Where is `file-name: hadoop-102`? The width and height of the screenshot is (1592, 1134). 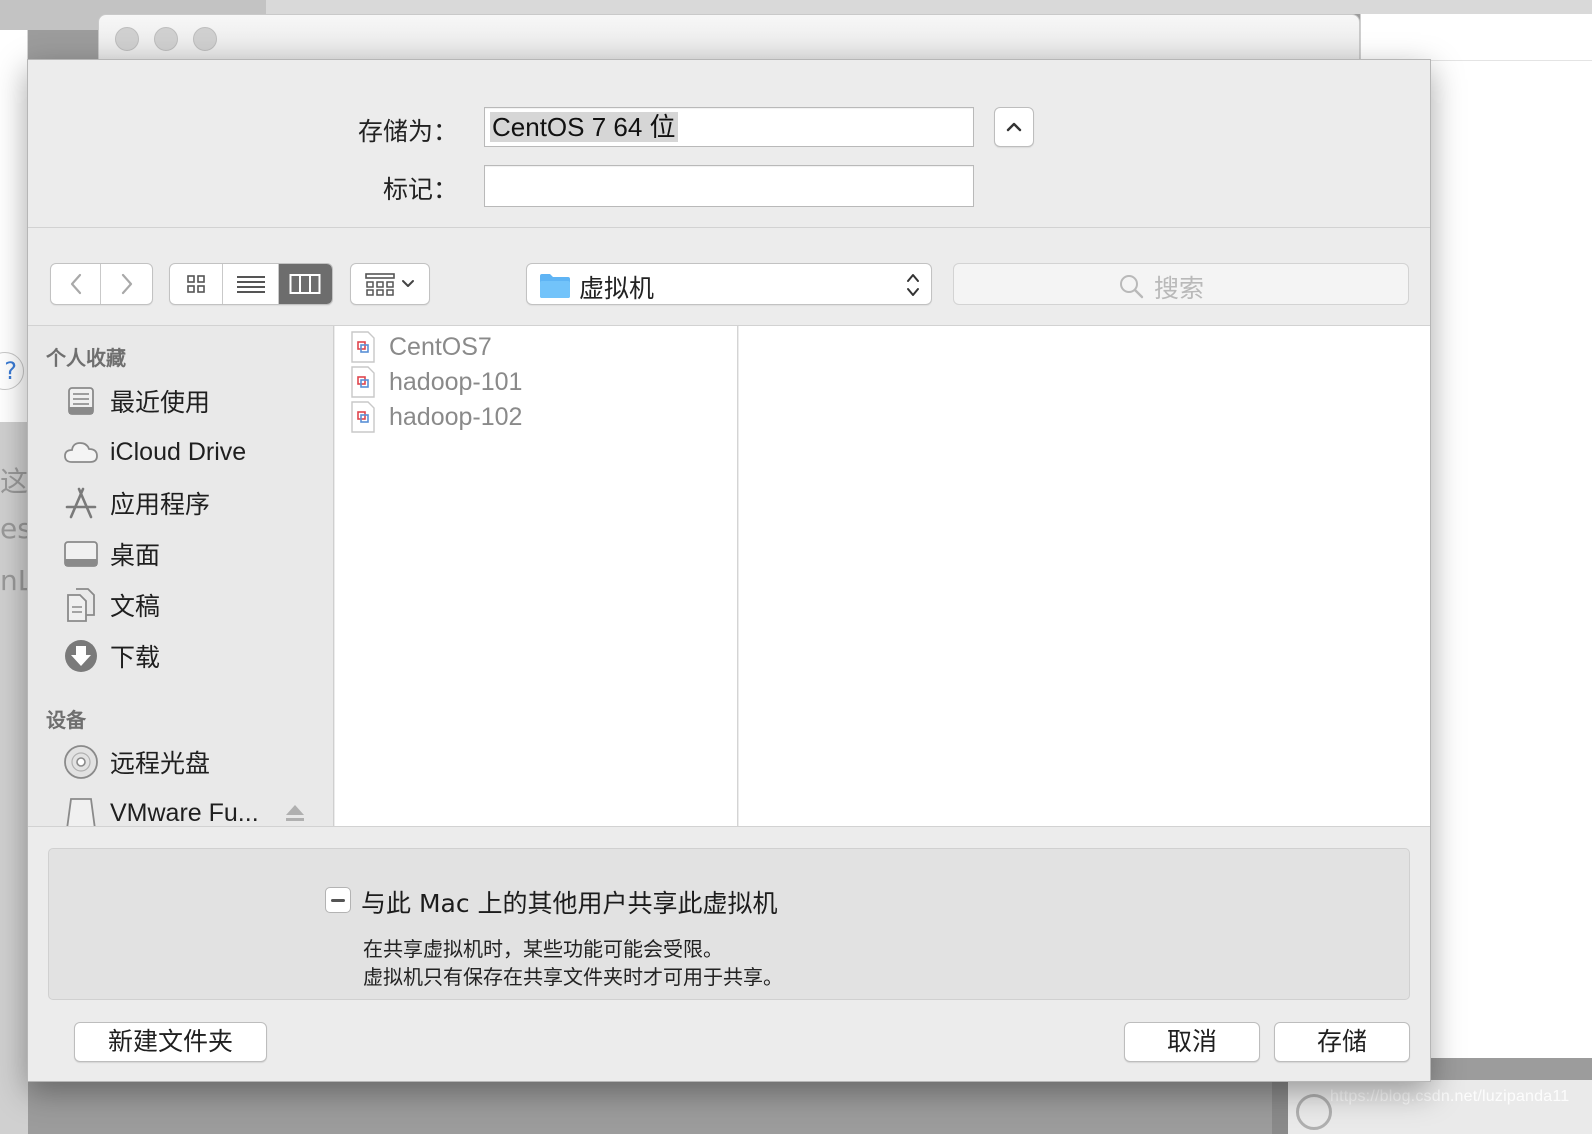
file-name: hadoop-102 is located at coordinates (456, 416).